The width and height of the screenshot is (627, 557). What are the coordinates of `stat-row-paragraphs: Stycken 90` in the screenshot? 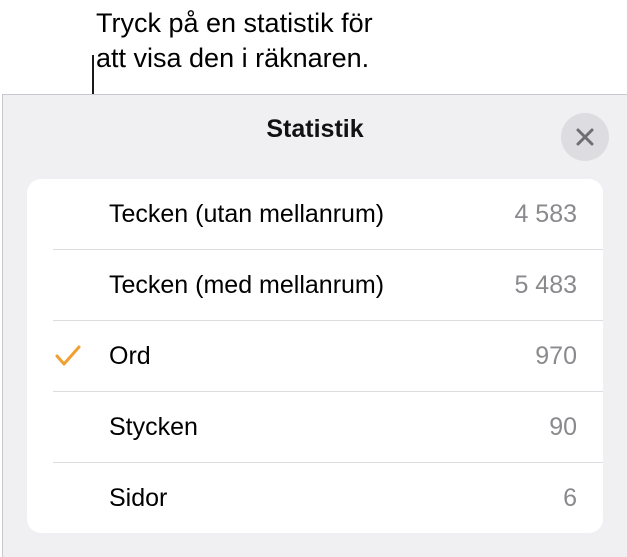 It's located at (315, 427).